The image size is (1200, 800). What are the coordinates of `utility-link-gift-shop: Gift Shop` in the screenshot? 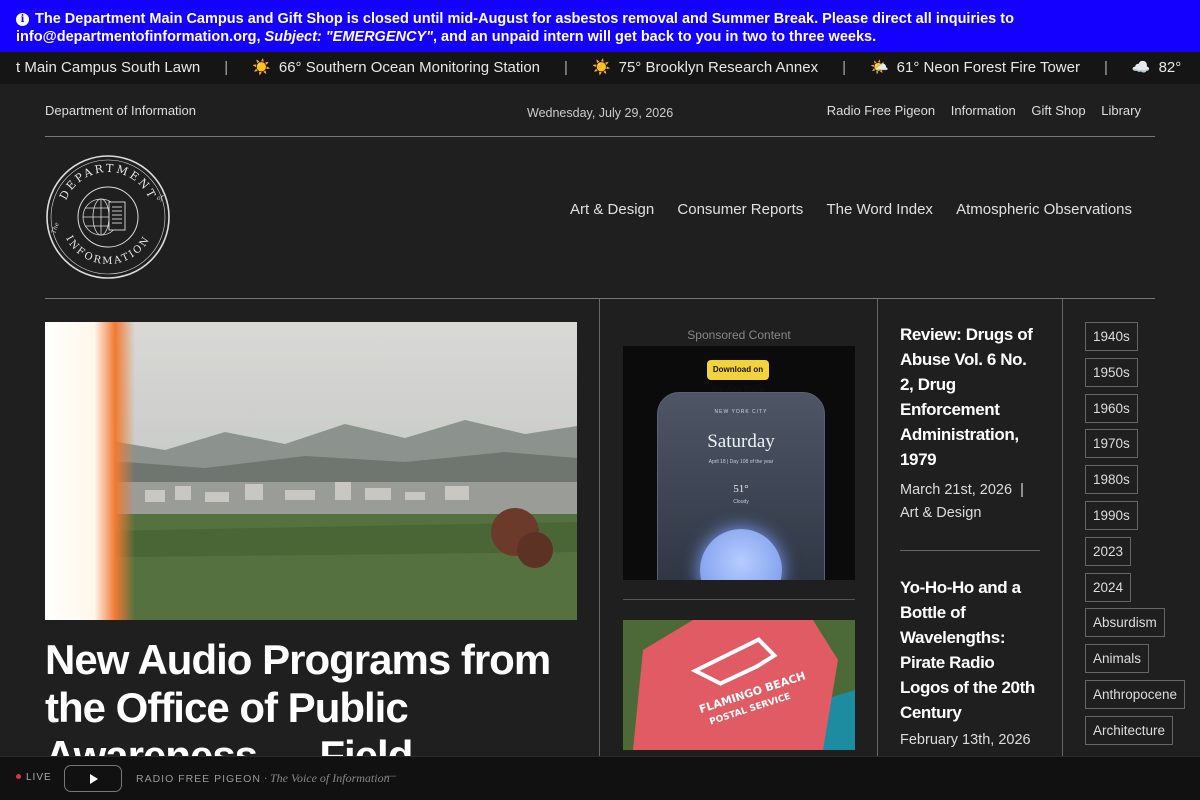 It's located at (1058, 110).